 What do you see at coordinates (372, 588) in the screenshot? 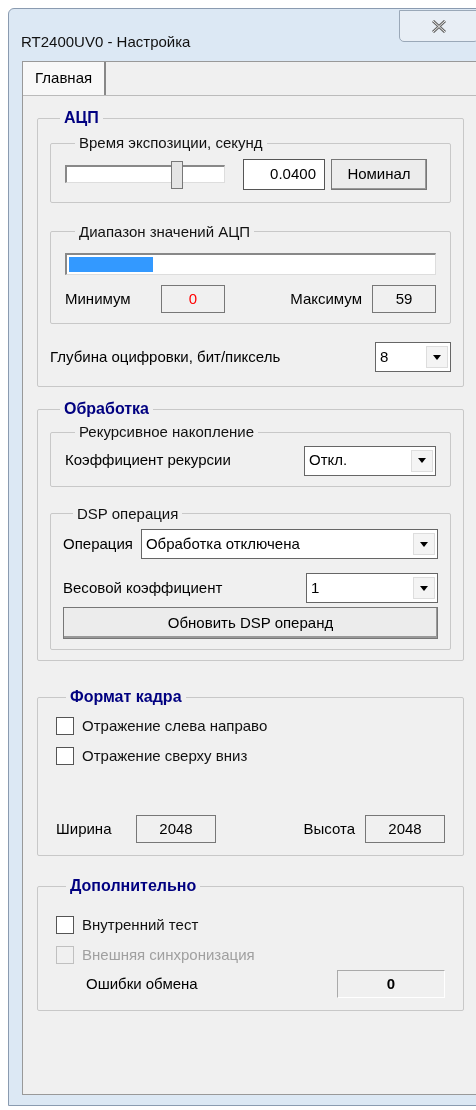
I see `dropdown: 1` at bounding box center [372, 588].